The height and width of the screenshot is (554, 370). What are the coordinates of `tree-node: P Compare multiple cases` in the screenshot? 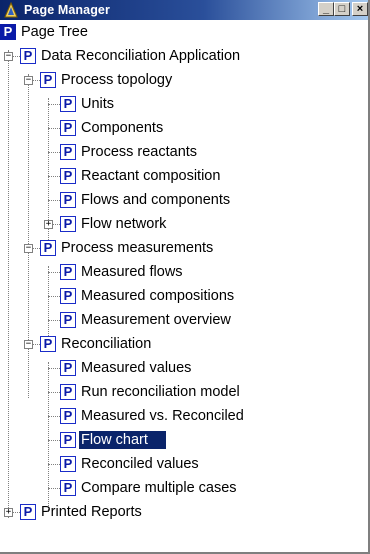 It's located at (149, 488).